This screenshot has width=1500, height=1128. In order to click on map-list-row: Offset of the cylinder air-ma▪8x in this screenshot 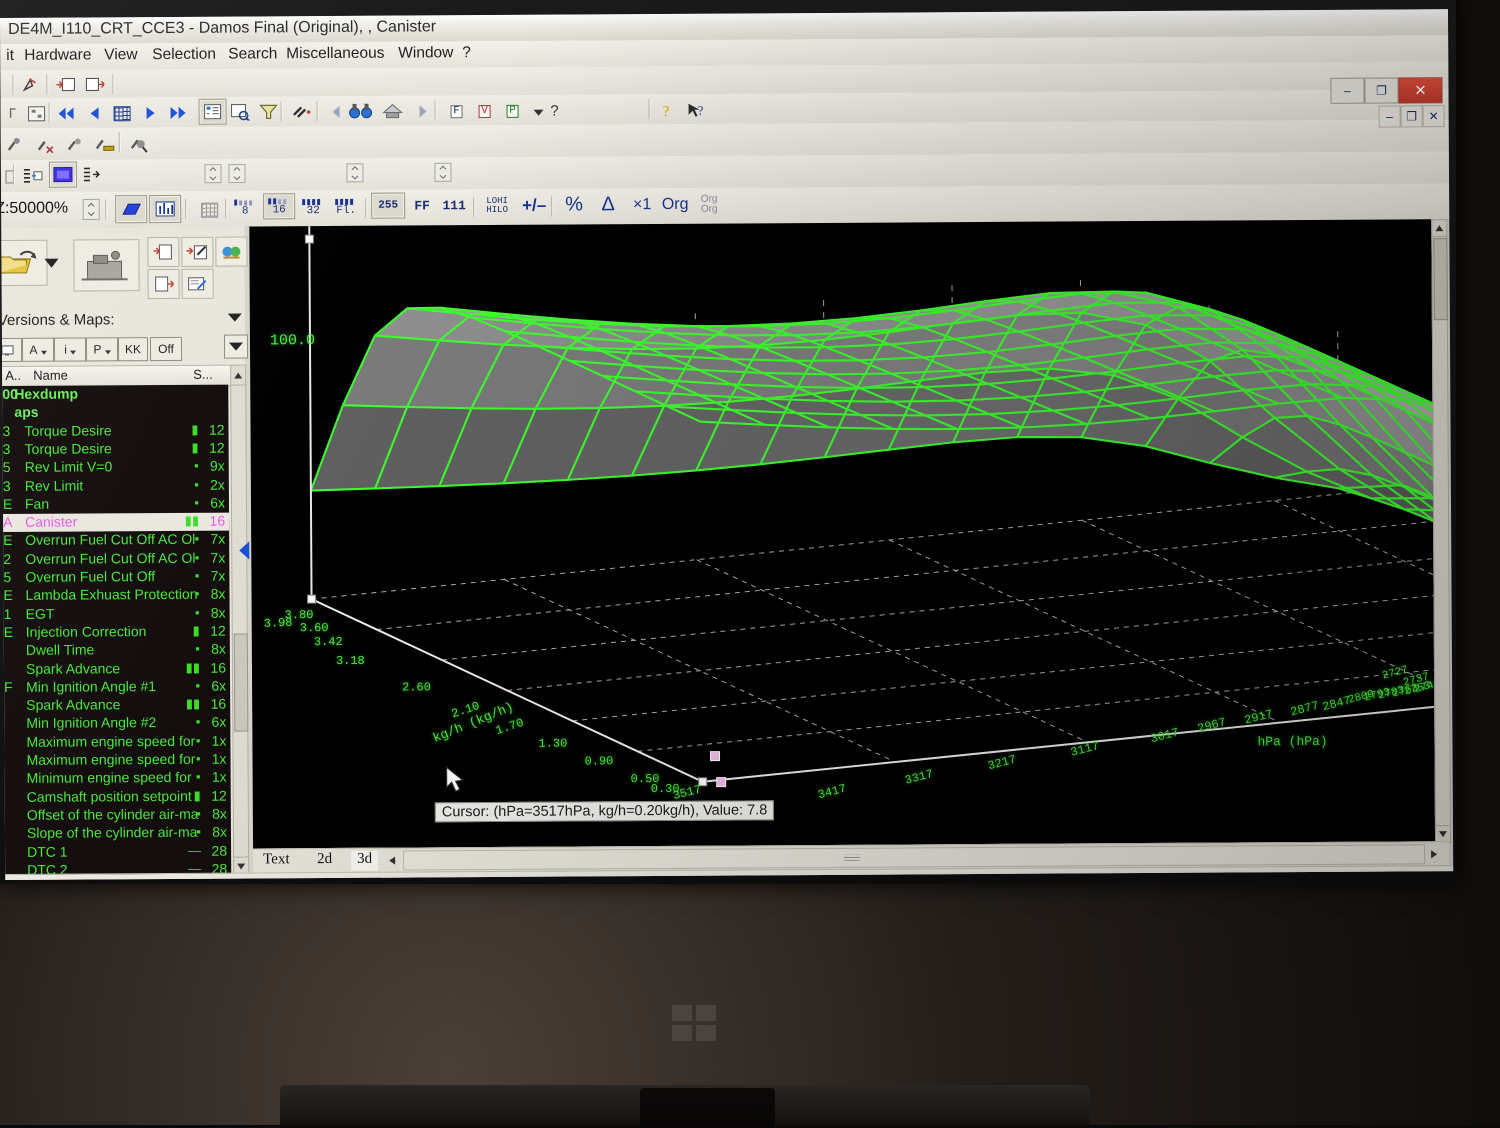, I will do `click(117, 815)`.